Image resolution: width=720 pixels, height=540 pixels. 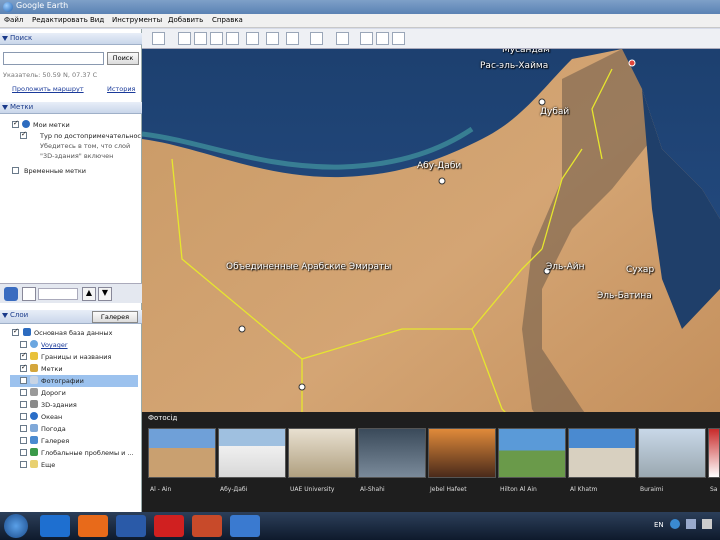 I want to click on places-item: Тур по достопримечательнос, so click(x=90, y=136).